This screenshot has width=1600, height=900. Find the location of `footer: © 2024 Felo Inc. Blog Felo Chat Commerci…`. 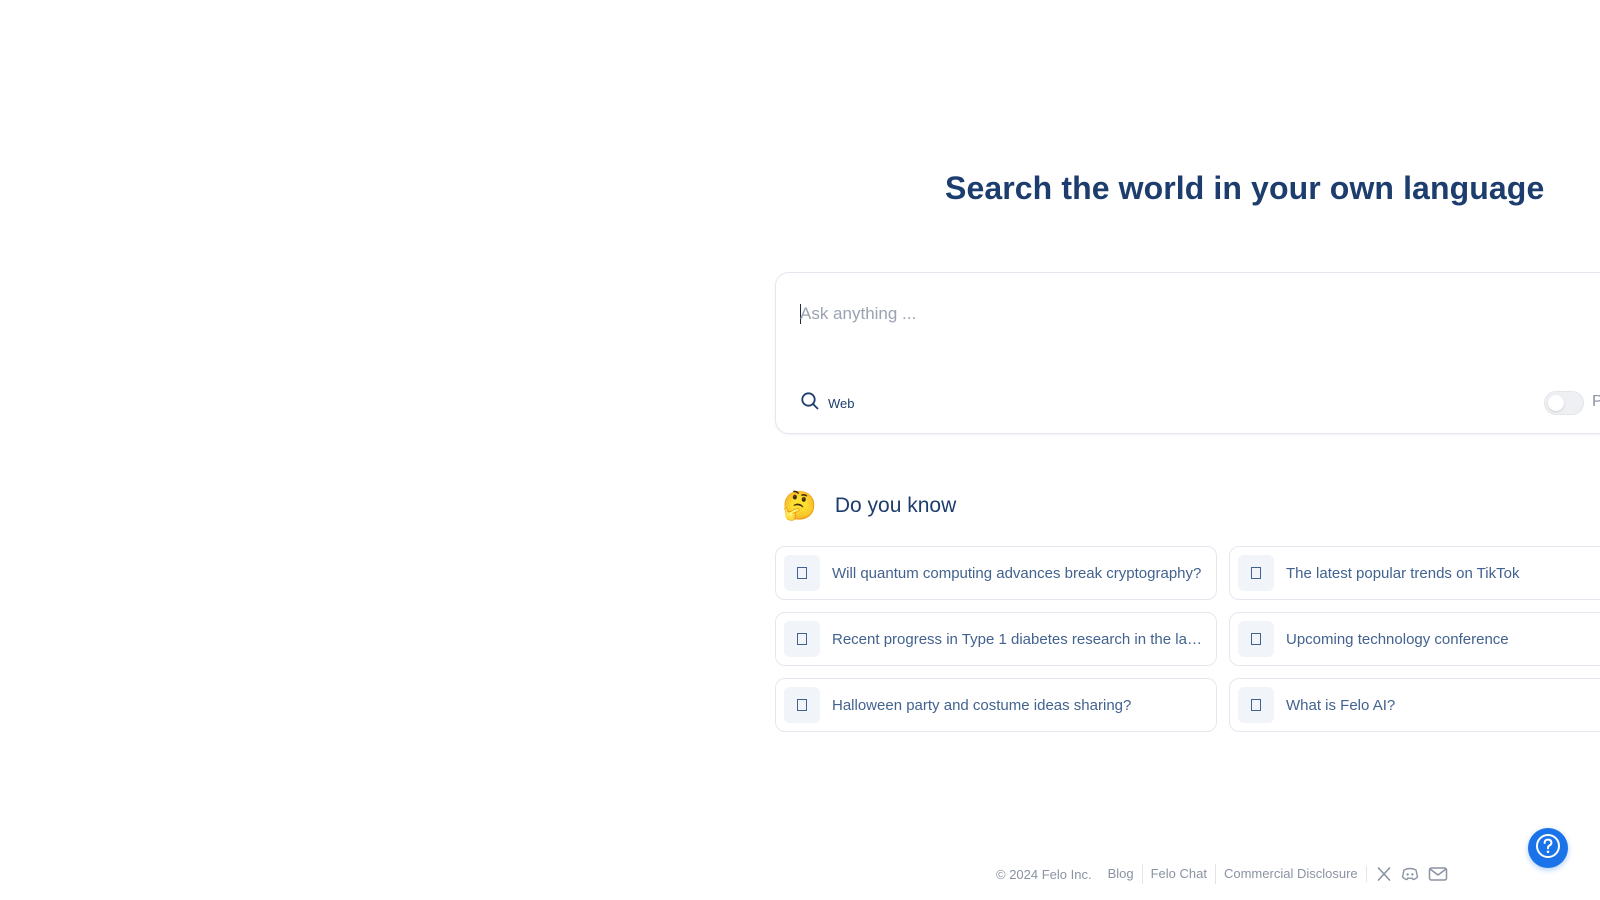

footer: © 2024 Felo Inc. Blog Felo Chat Commerci… is located at coordinates (1222, 874).